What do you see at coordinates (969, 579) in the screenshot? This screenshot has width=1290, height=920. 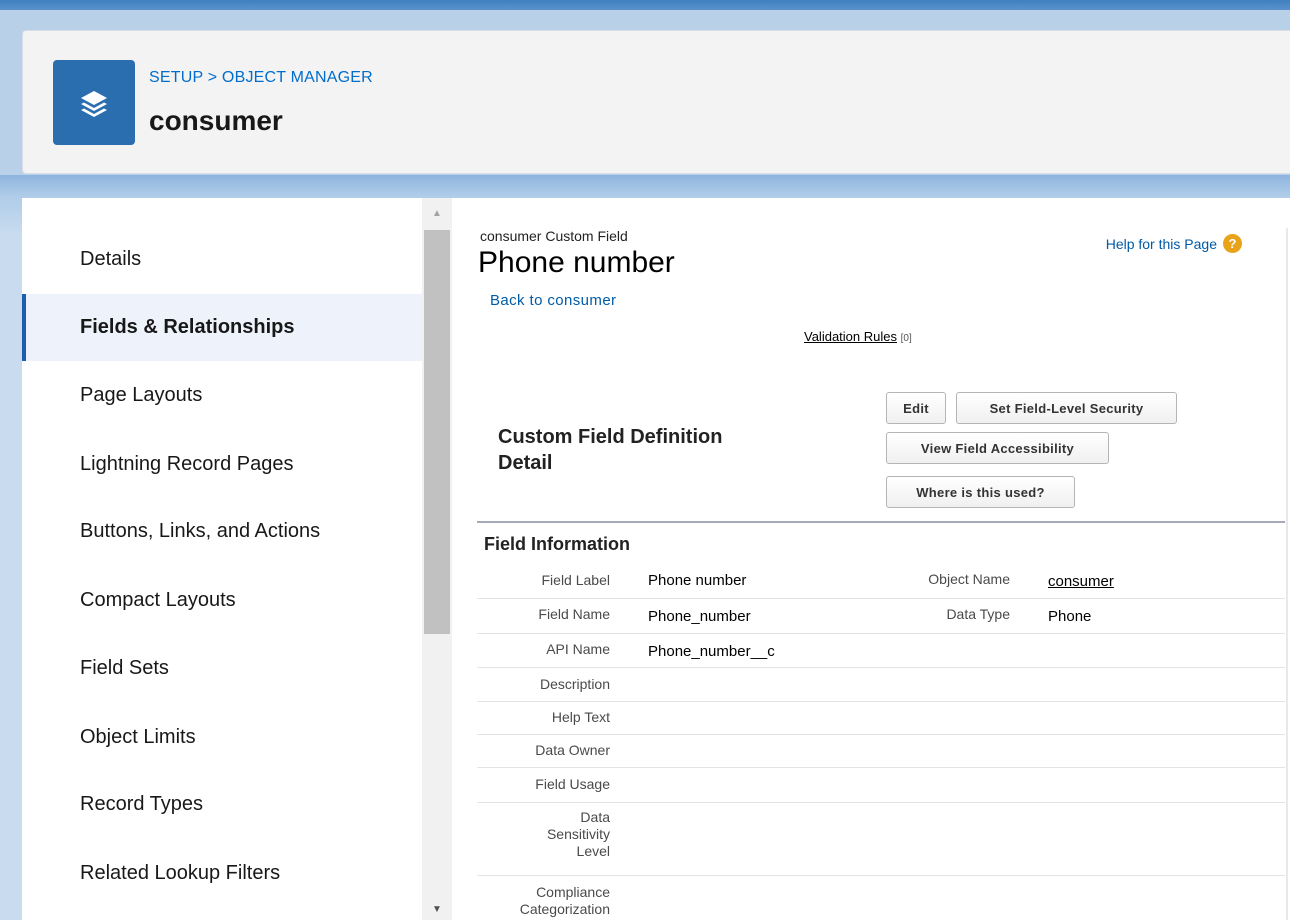 I see `object-name-label: Object Name` at bounding box center [969, 579].